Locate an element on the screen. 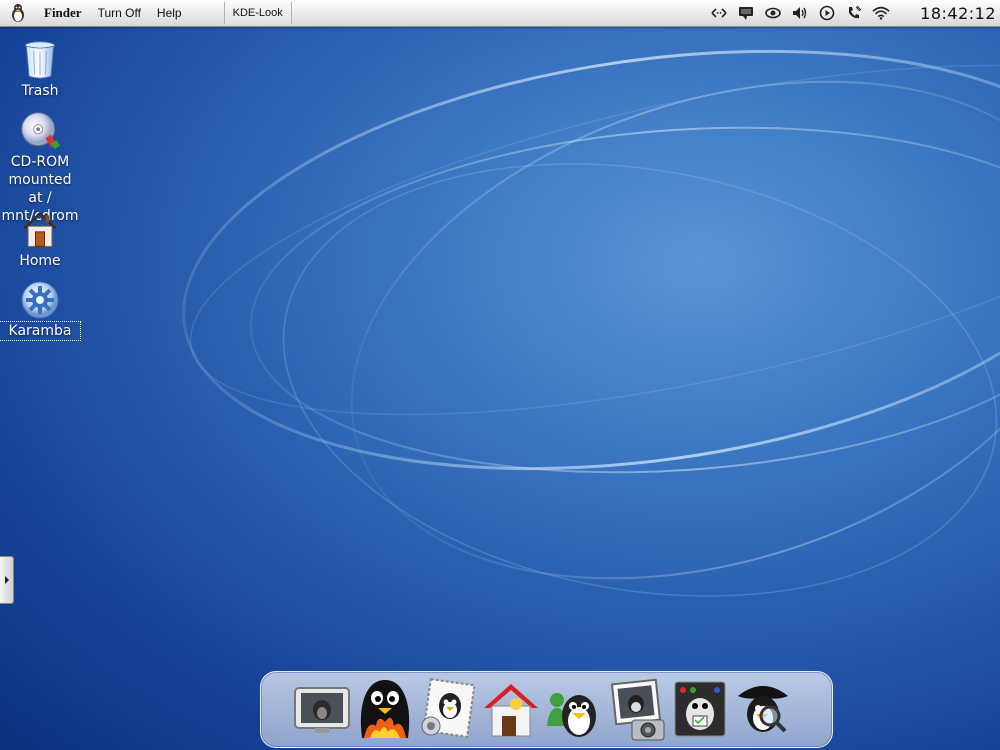 This screenshot has width=1000, height=750. menu-finder: Finder is located at coordinates (63, 13).